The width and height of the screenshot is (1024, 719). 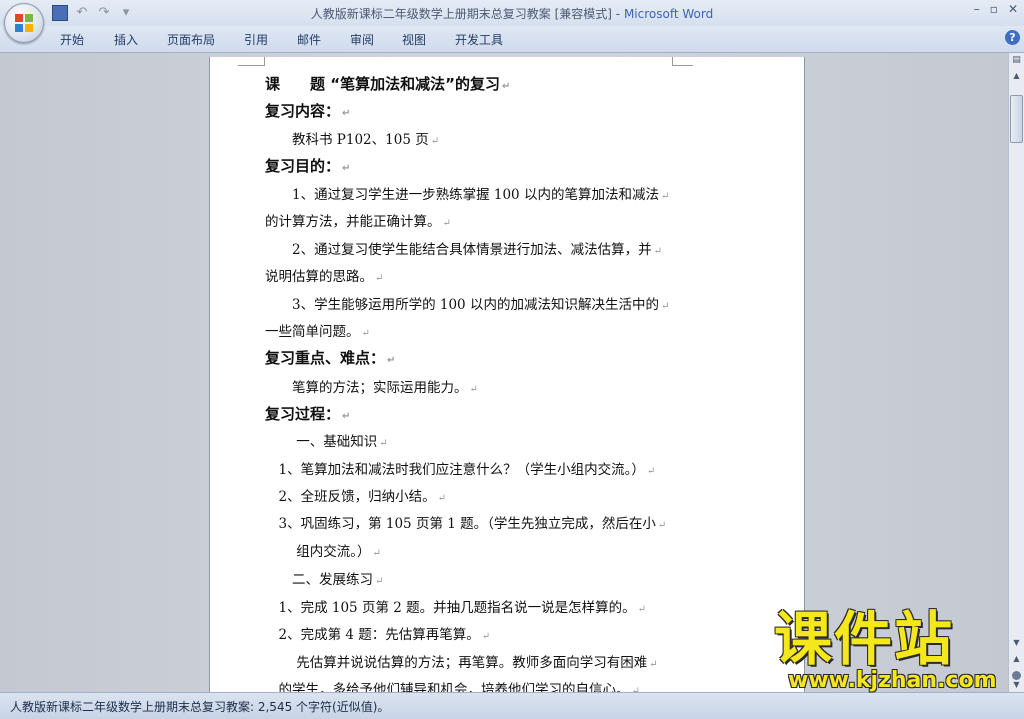 What do you see at coordinates (977, 9) in the screenshot?
I see `minimize-button: –` at bounding box center [977, 9].